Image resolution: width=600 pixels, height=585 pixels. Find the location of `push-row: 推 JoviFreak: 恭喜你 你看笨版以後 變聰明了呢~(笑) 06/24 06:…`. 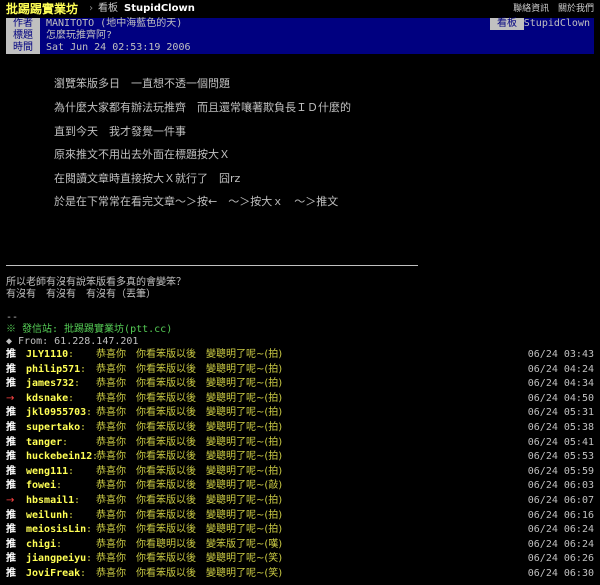

push-row: 推 JoviFreak: 恭喜你 你看笨版以後 變聰明了呢~(笑) 06/24 06:… is located at coordinates (300, 574).